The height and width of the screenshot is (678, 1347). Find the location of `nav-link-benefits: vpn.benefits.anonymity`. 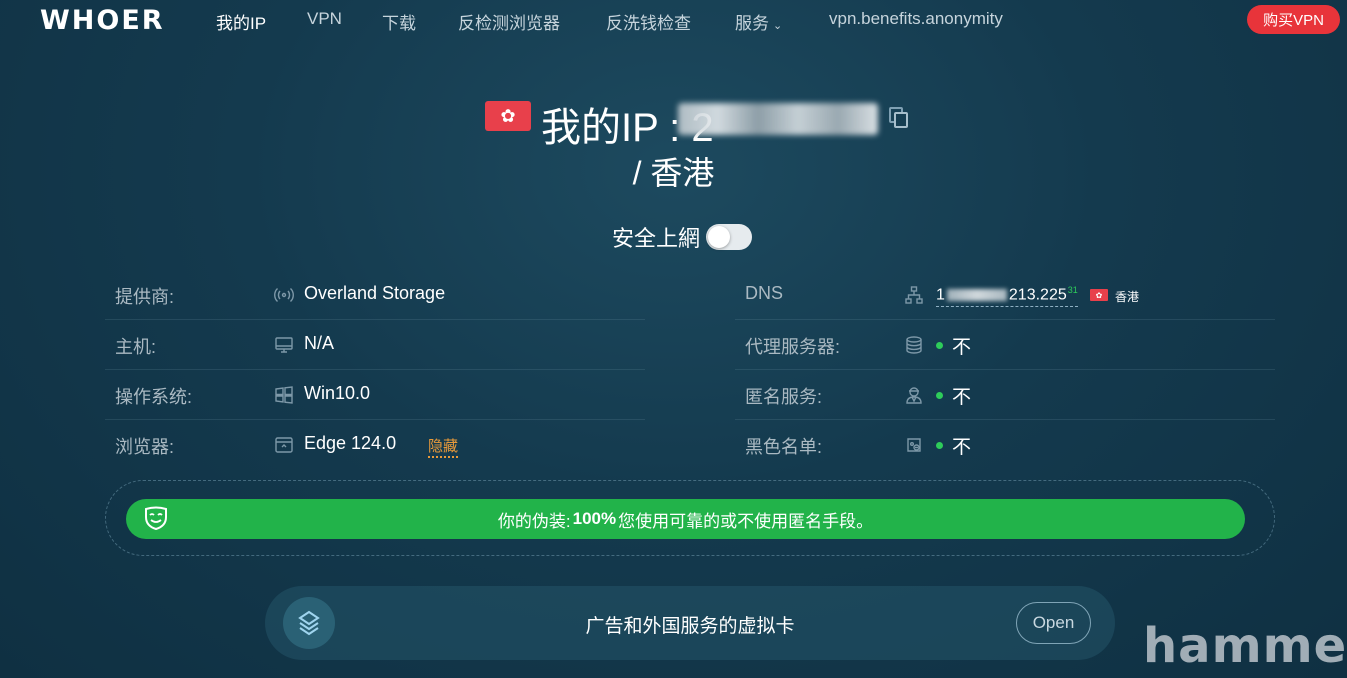

nav-link-benefits: vpn.benefits.anonymity is located at coordinates (916, 19).